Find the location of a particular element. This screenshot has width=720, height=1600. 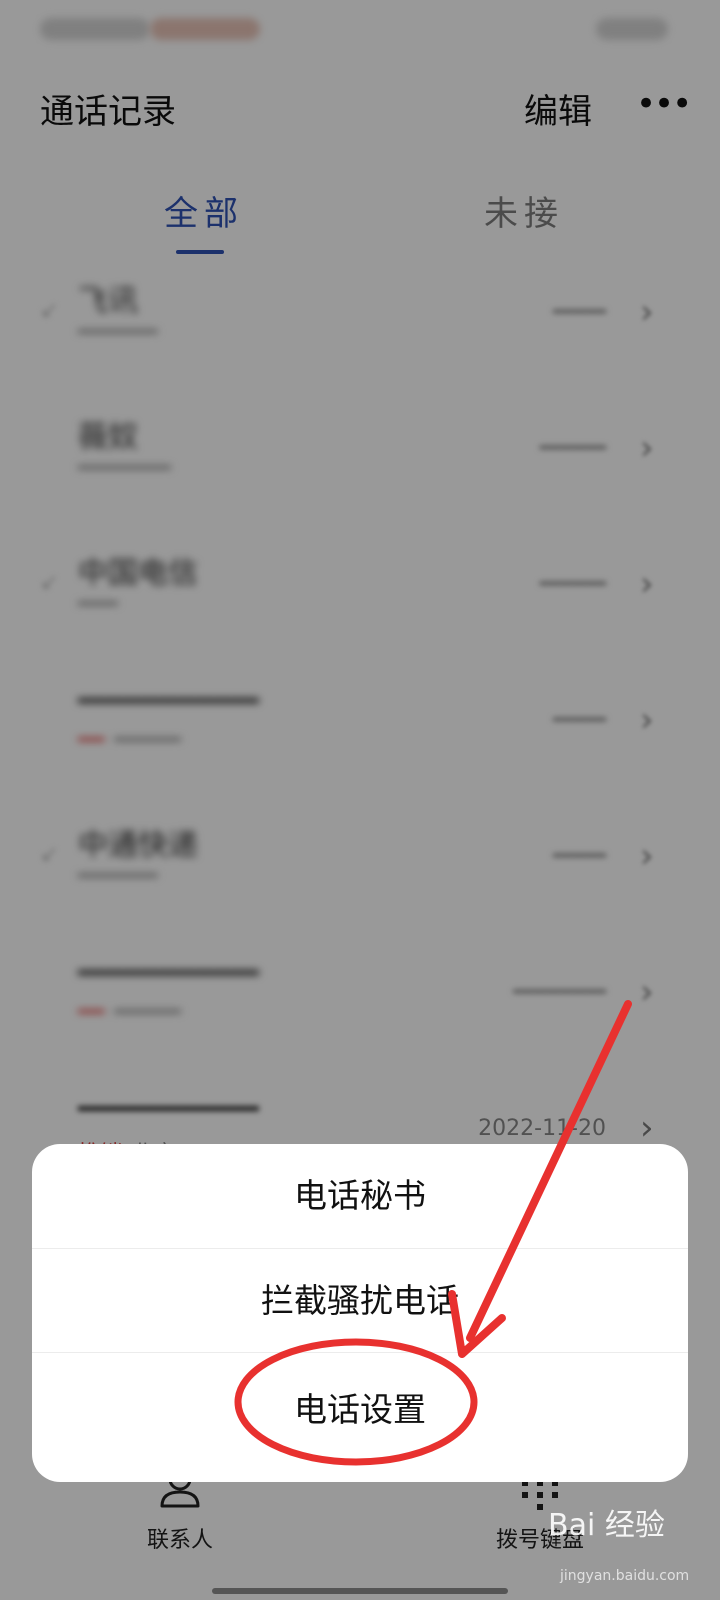

menu-item-block-spam-calls: 拦截骚扰电话 is located at coordinates (360, 1300).